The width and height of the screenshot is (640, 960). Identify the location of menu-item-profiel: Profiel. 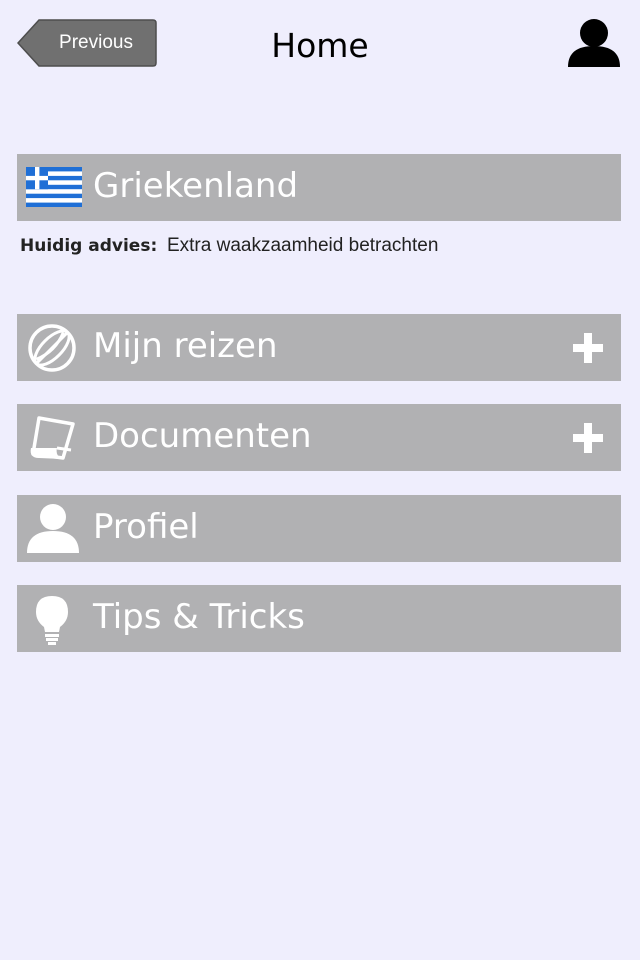
(319, 528).